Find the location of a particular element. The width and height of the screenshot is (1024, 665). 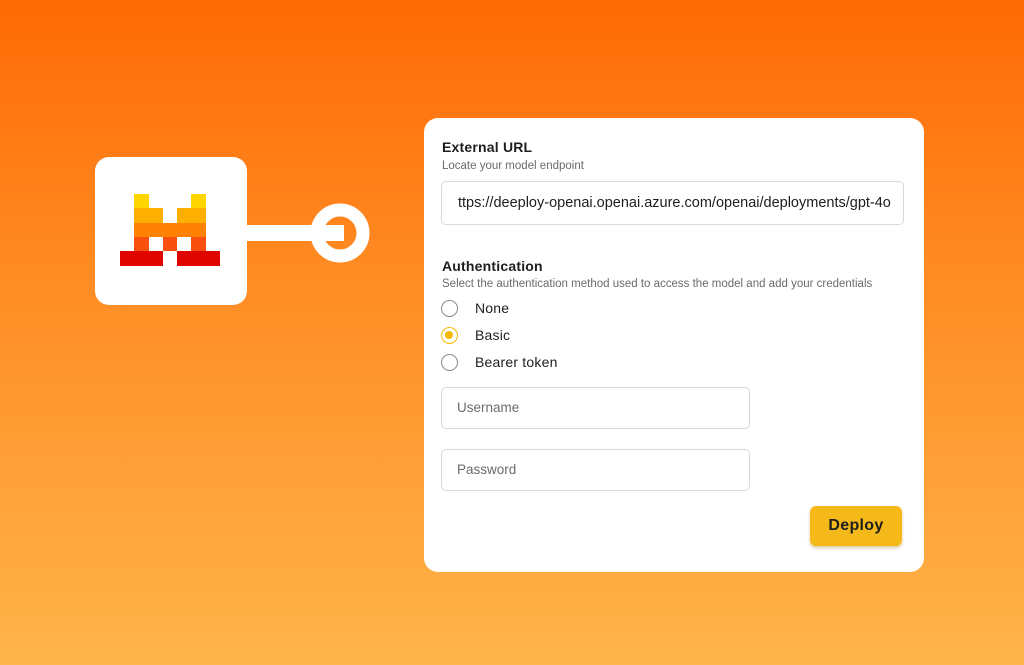

password-input: Password is located at coordinates (595, 470).